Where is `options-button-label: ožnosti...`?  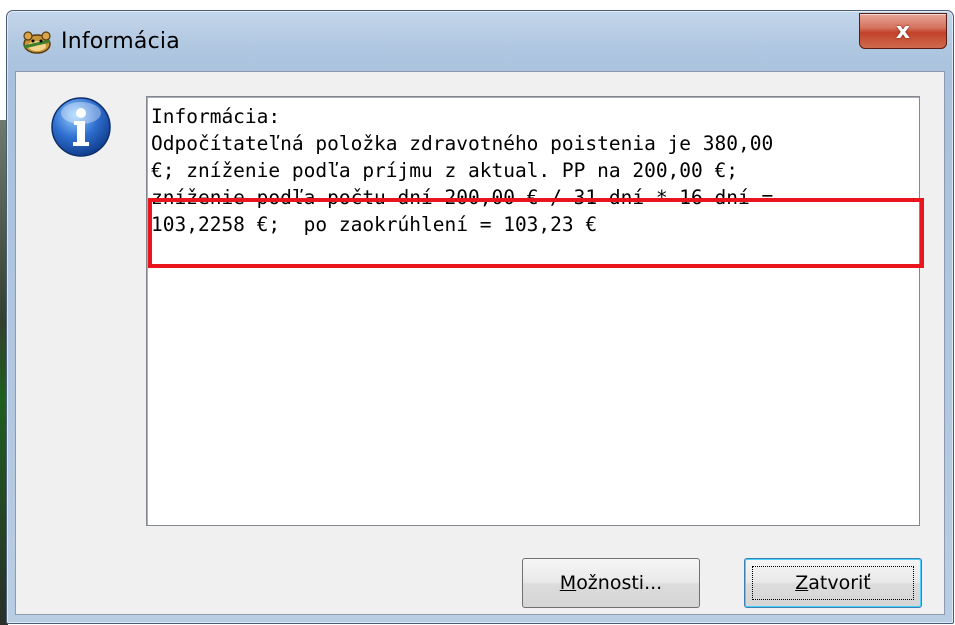 options-button-label: ožnosti... is located at coordinates (619, 583).